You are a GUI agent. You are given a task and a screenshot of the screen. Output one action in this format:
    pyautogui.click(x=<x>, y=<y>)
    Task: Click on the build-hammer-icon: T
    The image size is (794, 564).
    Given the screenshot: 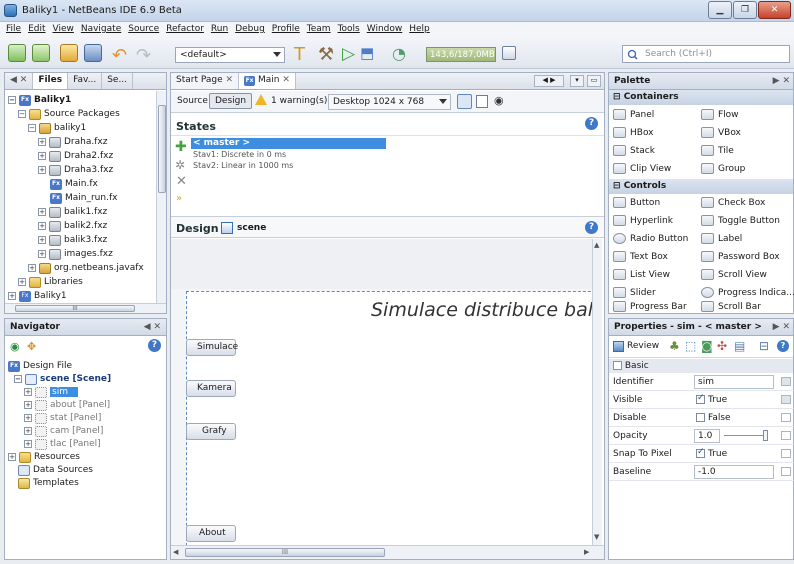 What is the action you would take?
    pyautogui.click(x=299, y=54)
    